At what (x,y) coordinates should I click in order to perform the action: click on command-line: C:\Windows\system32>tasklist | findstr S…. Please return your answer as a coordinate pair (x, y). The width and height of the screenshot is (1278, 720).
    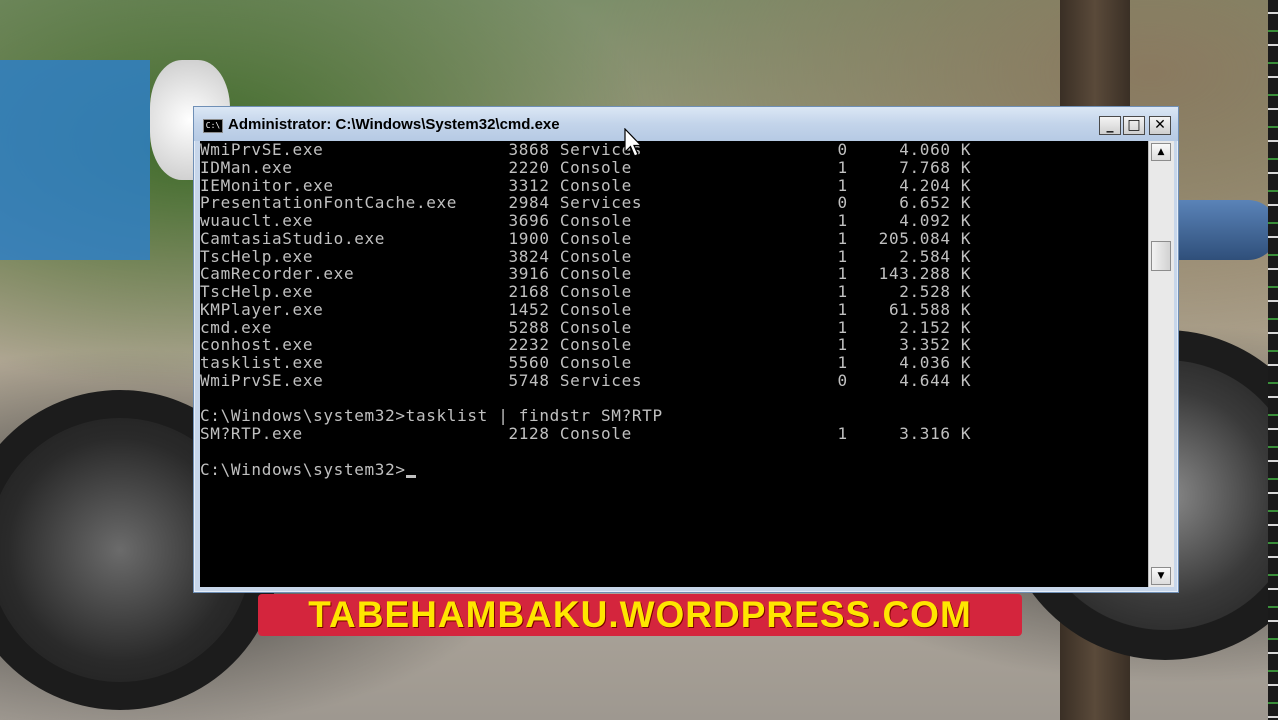
    Looking at the image, I should click on (431, 416).